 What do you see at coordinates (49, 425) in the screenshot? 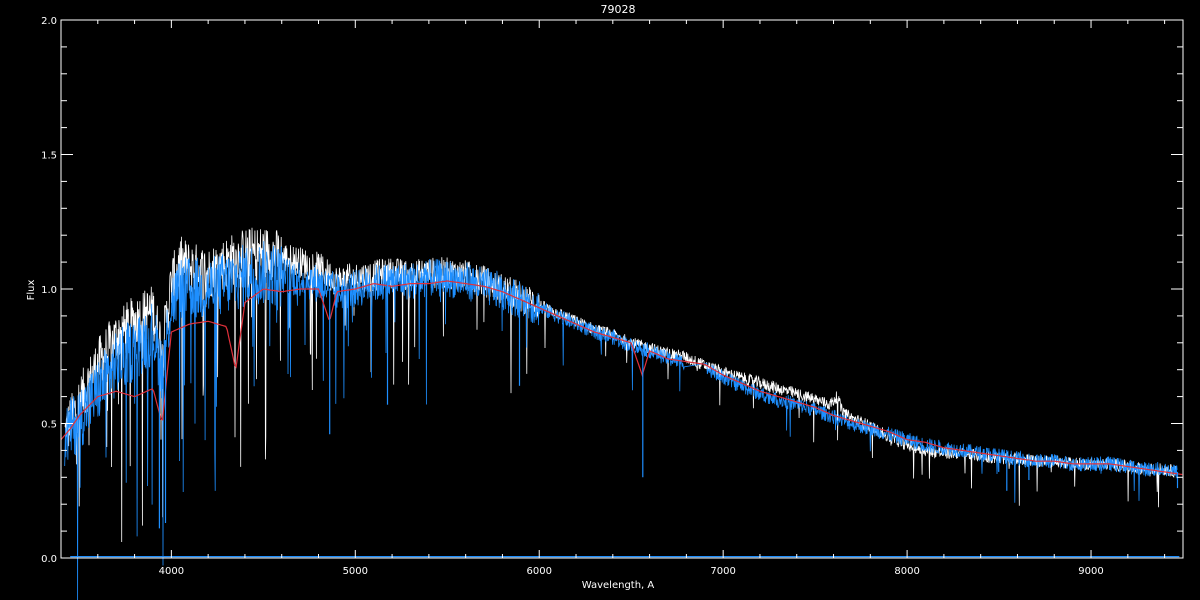
I see `y-tick-label: 0.5` at bounding box center [49, 425].